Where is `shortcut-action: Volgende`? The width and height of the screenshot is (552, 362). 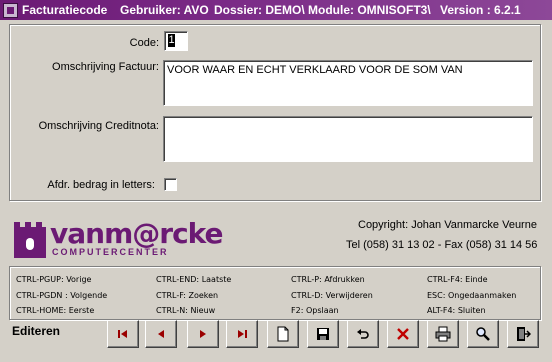 shortcut-action: Volgende is located at coordinates (89, 295).